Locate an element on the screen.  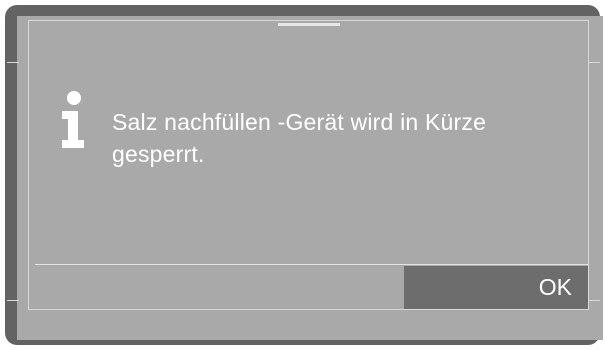
ok-button: OK is located at coordinates (496, 287).